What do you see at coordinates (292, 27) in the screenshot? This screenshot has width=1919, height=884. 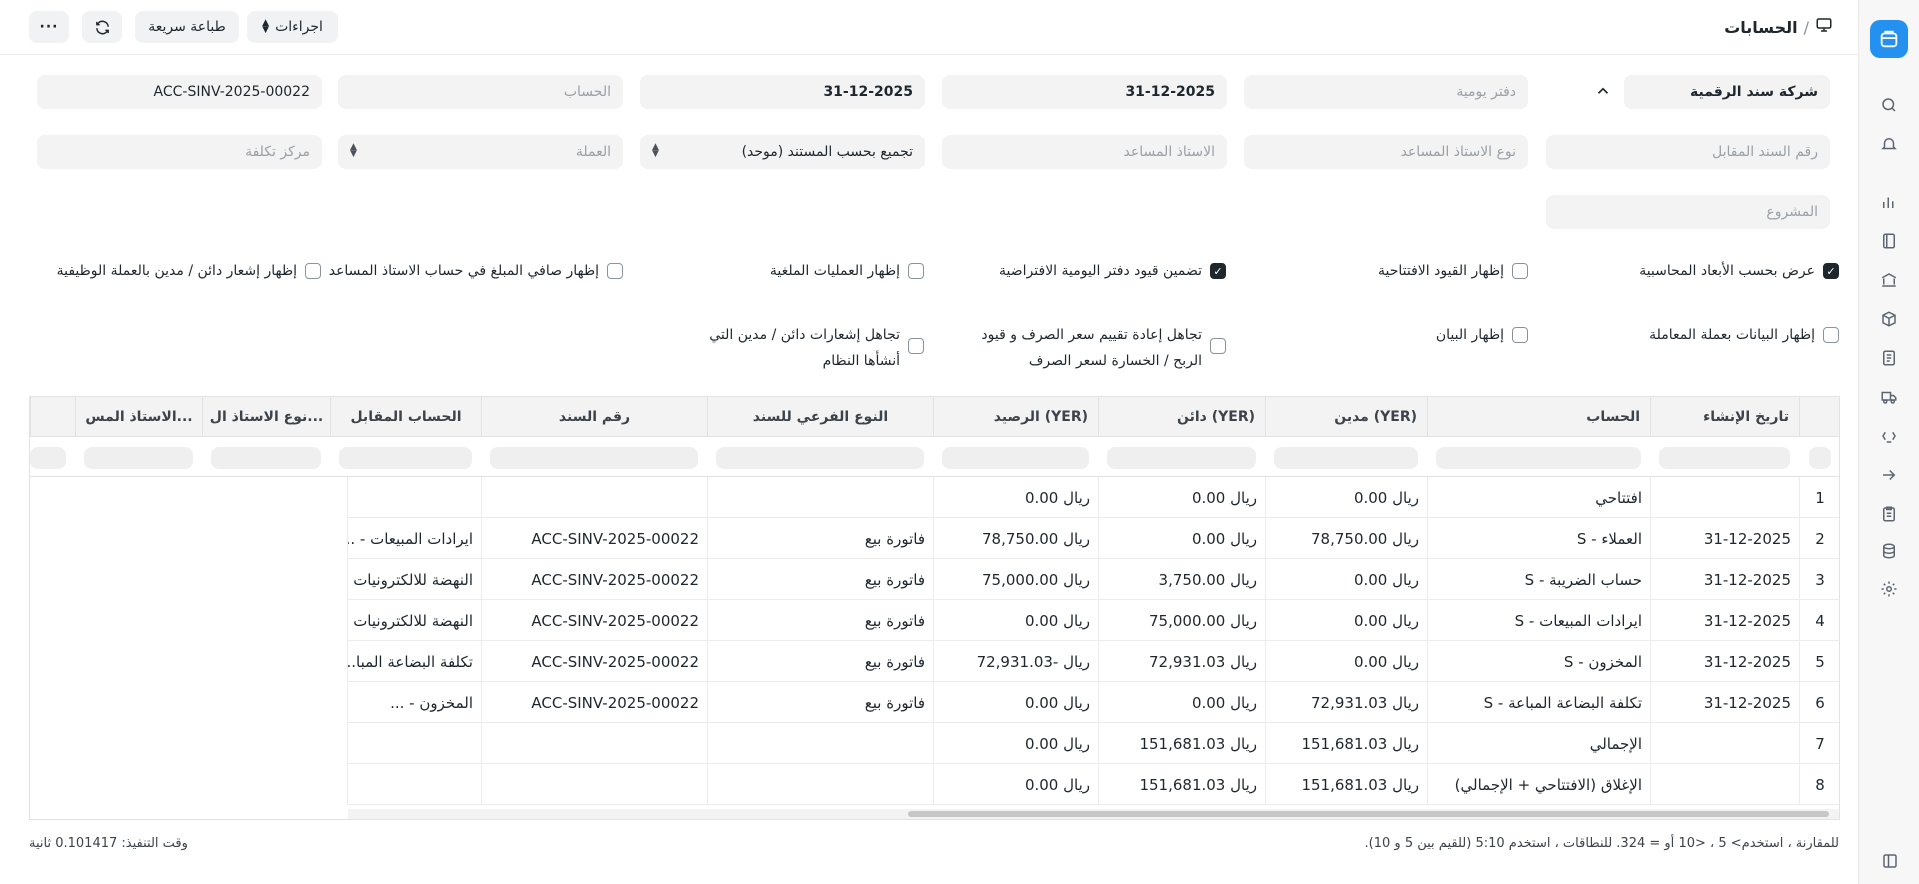 I see `actions-button: اجراءات ▲ ▼` at bounding box center [292, 27].